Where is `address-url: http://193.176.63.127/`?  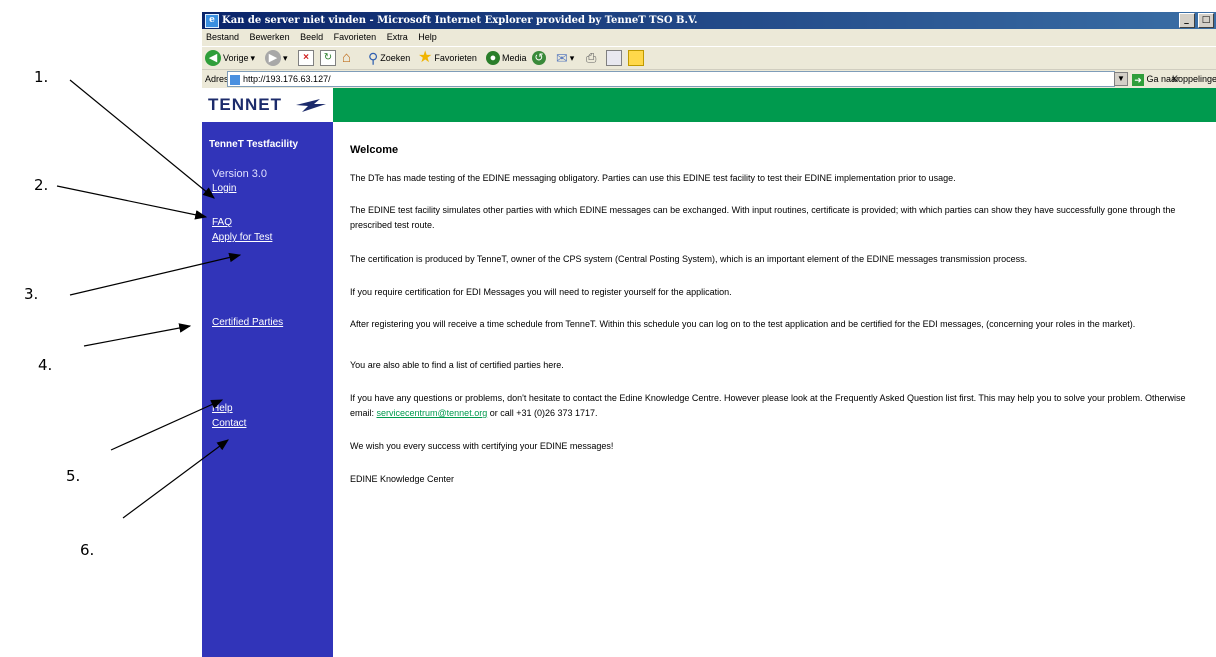
address-url: http://193.176.63.127/ is located at coordinates (287, 79).